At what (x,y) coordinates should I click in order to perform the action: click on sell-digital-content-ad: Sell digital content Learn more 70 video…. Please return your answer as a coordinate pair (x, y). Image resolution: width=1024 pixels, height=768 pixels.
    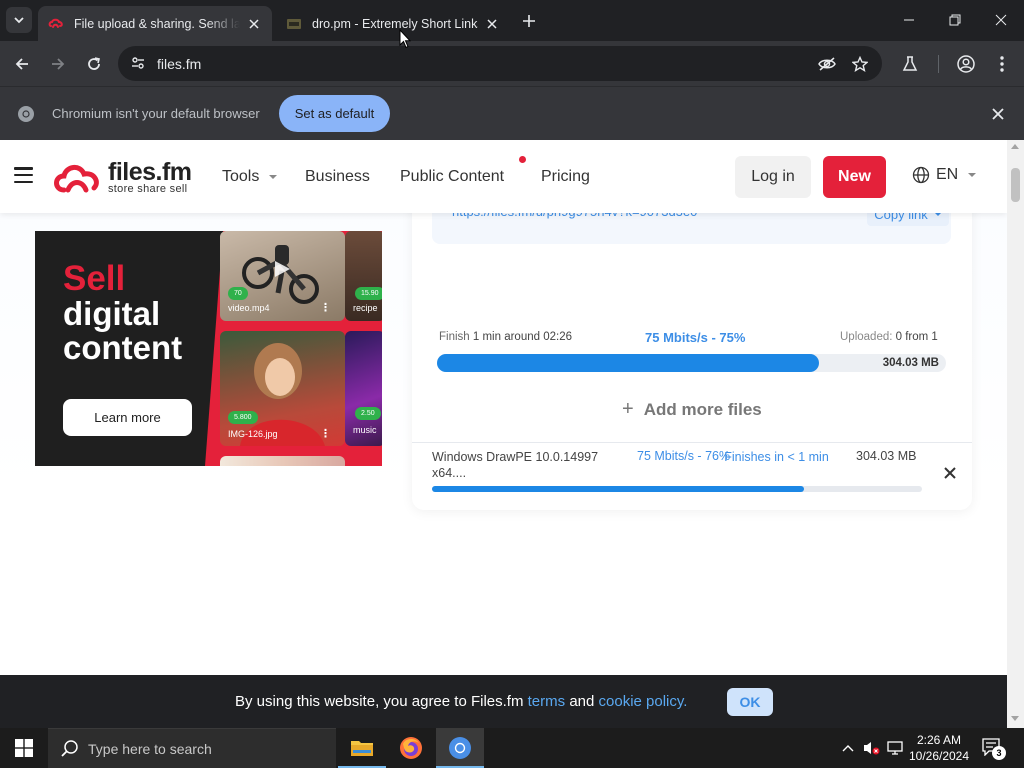
    Looking at the image, I should click on (208, 348).